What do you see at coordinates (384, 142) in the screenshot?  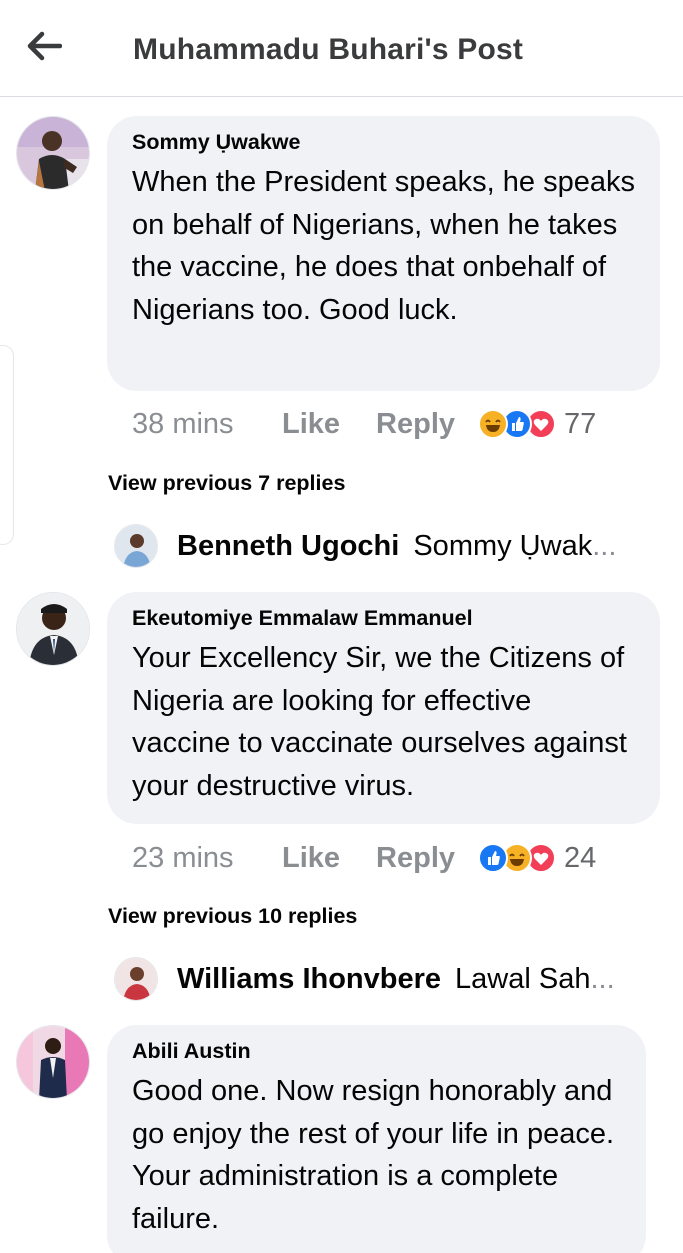 I see `comment-author: Sommy Ụwakwe` at bounding box center [384, 142].